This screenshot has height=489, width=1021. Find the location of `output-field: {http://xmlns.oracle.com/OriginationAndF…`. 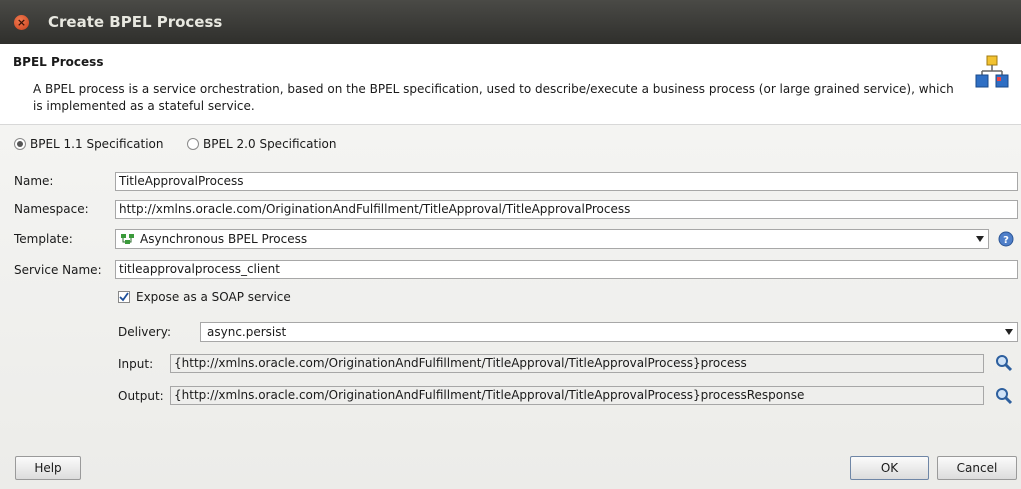

output-field: {http://xmlns.oracle.com/OriginationAndF… is located at coordinates (577, 395).